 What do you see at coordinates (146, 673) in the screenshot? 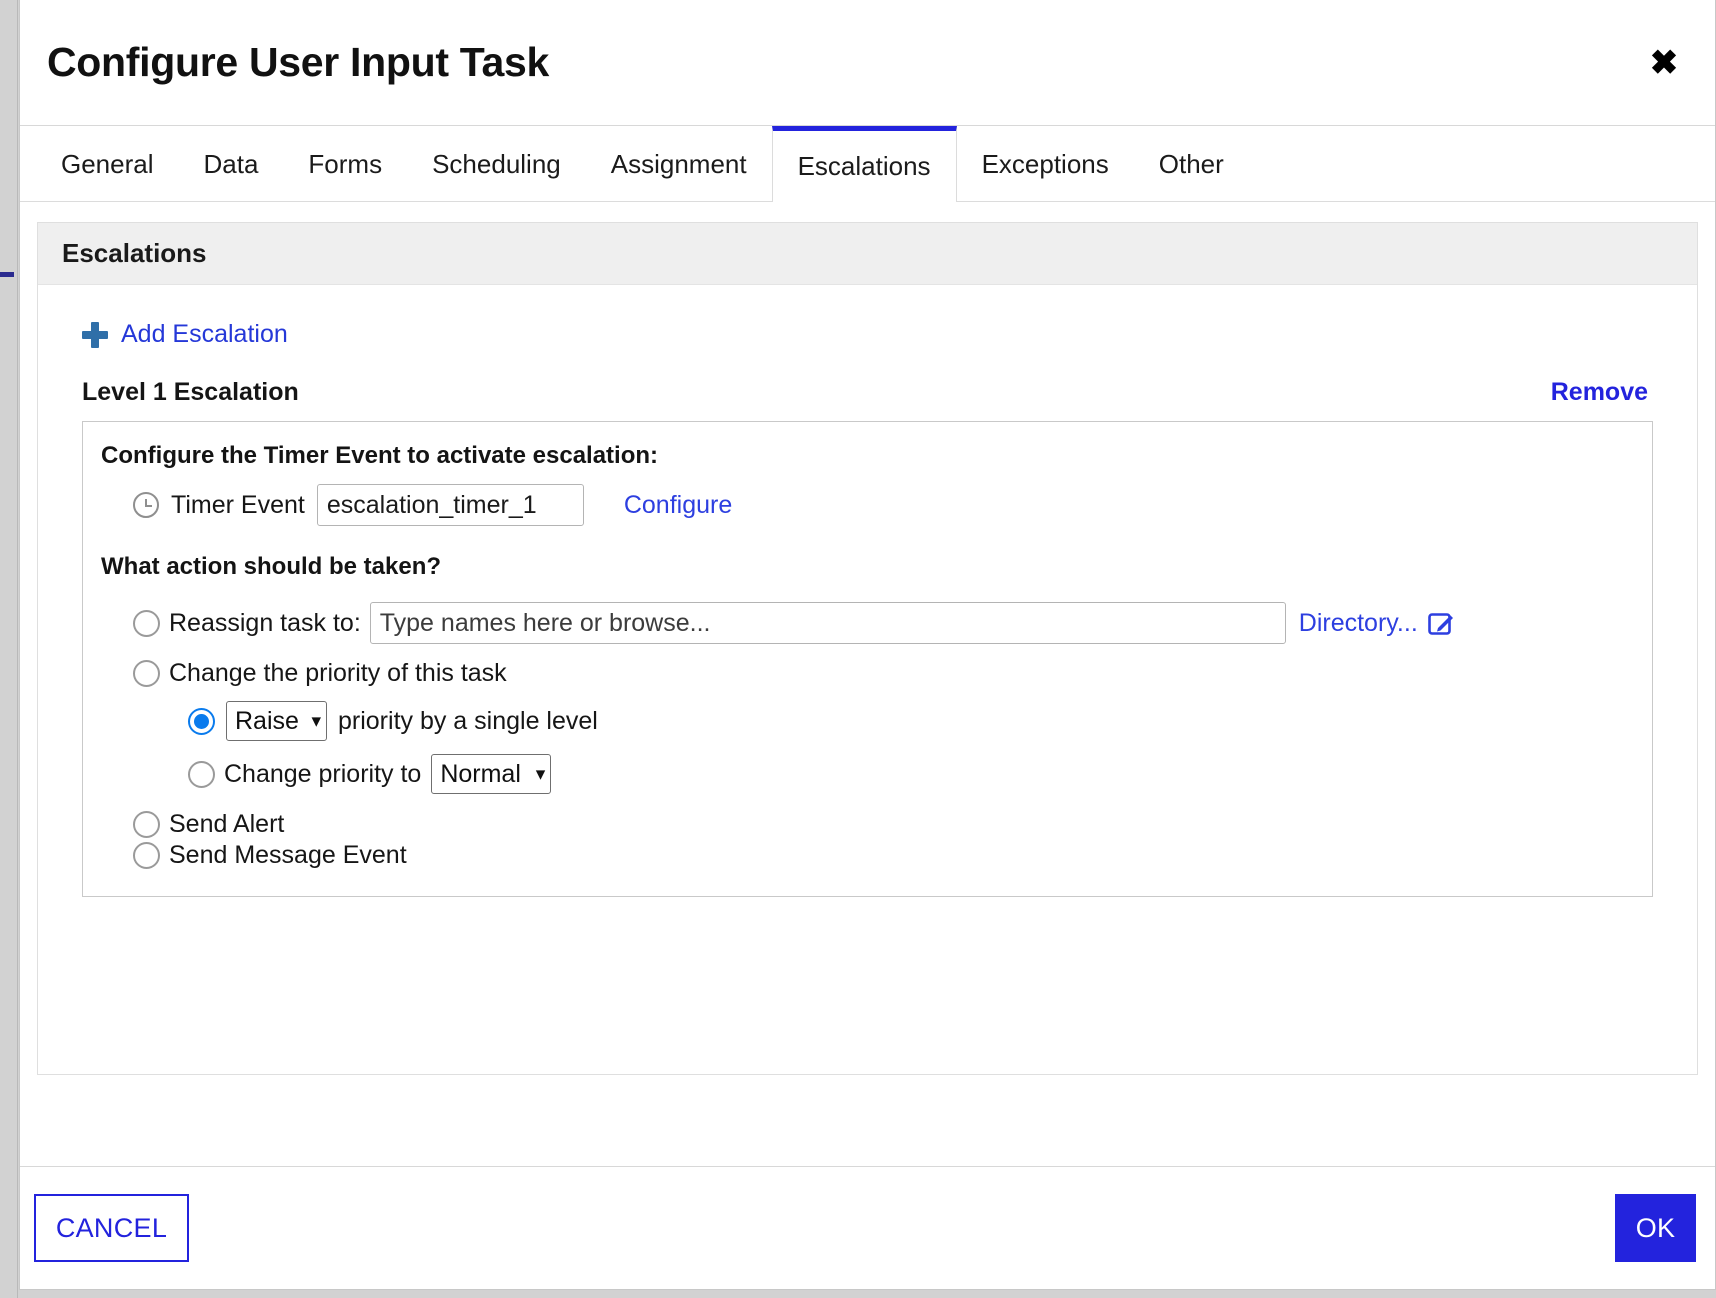
I see `change-priority-radio` at bounding box center [146, 673].